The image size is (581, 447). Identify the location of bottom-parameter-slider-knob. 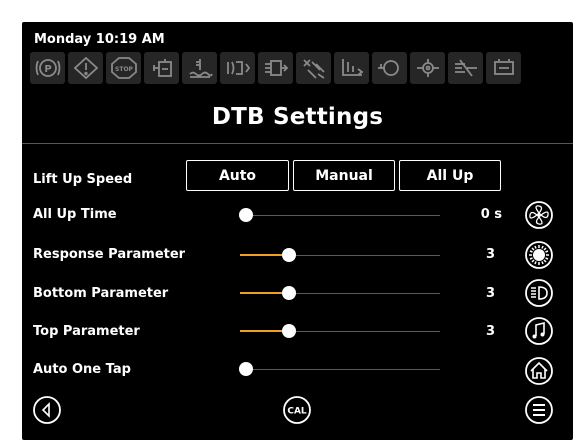
(289, 293).